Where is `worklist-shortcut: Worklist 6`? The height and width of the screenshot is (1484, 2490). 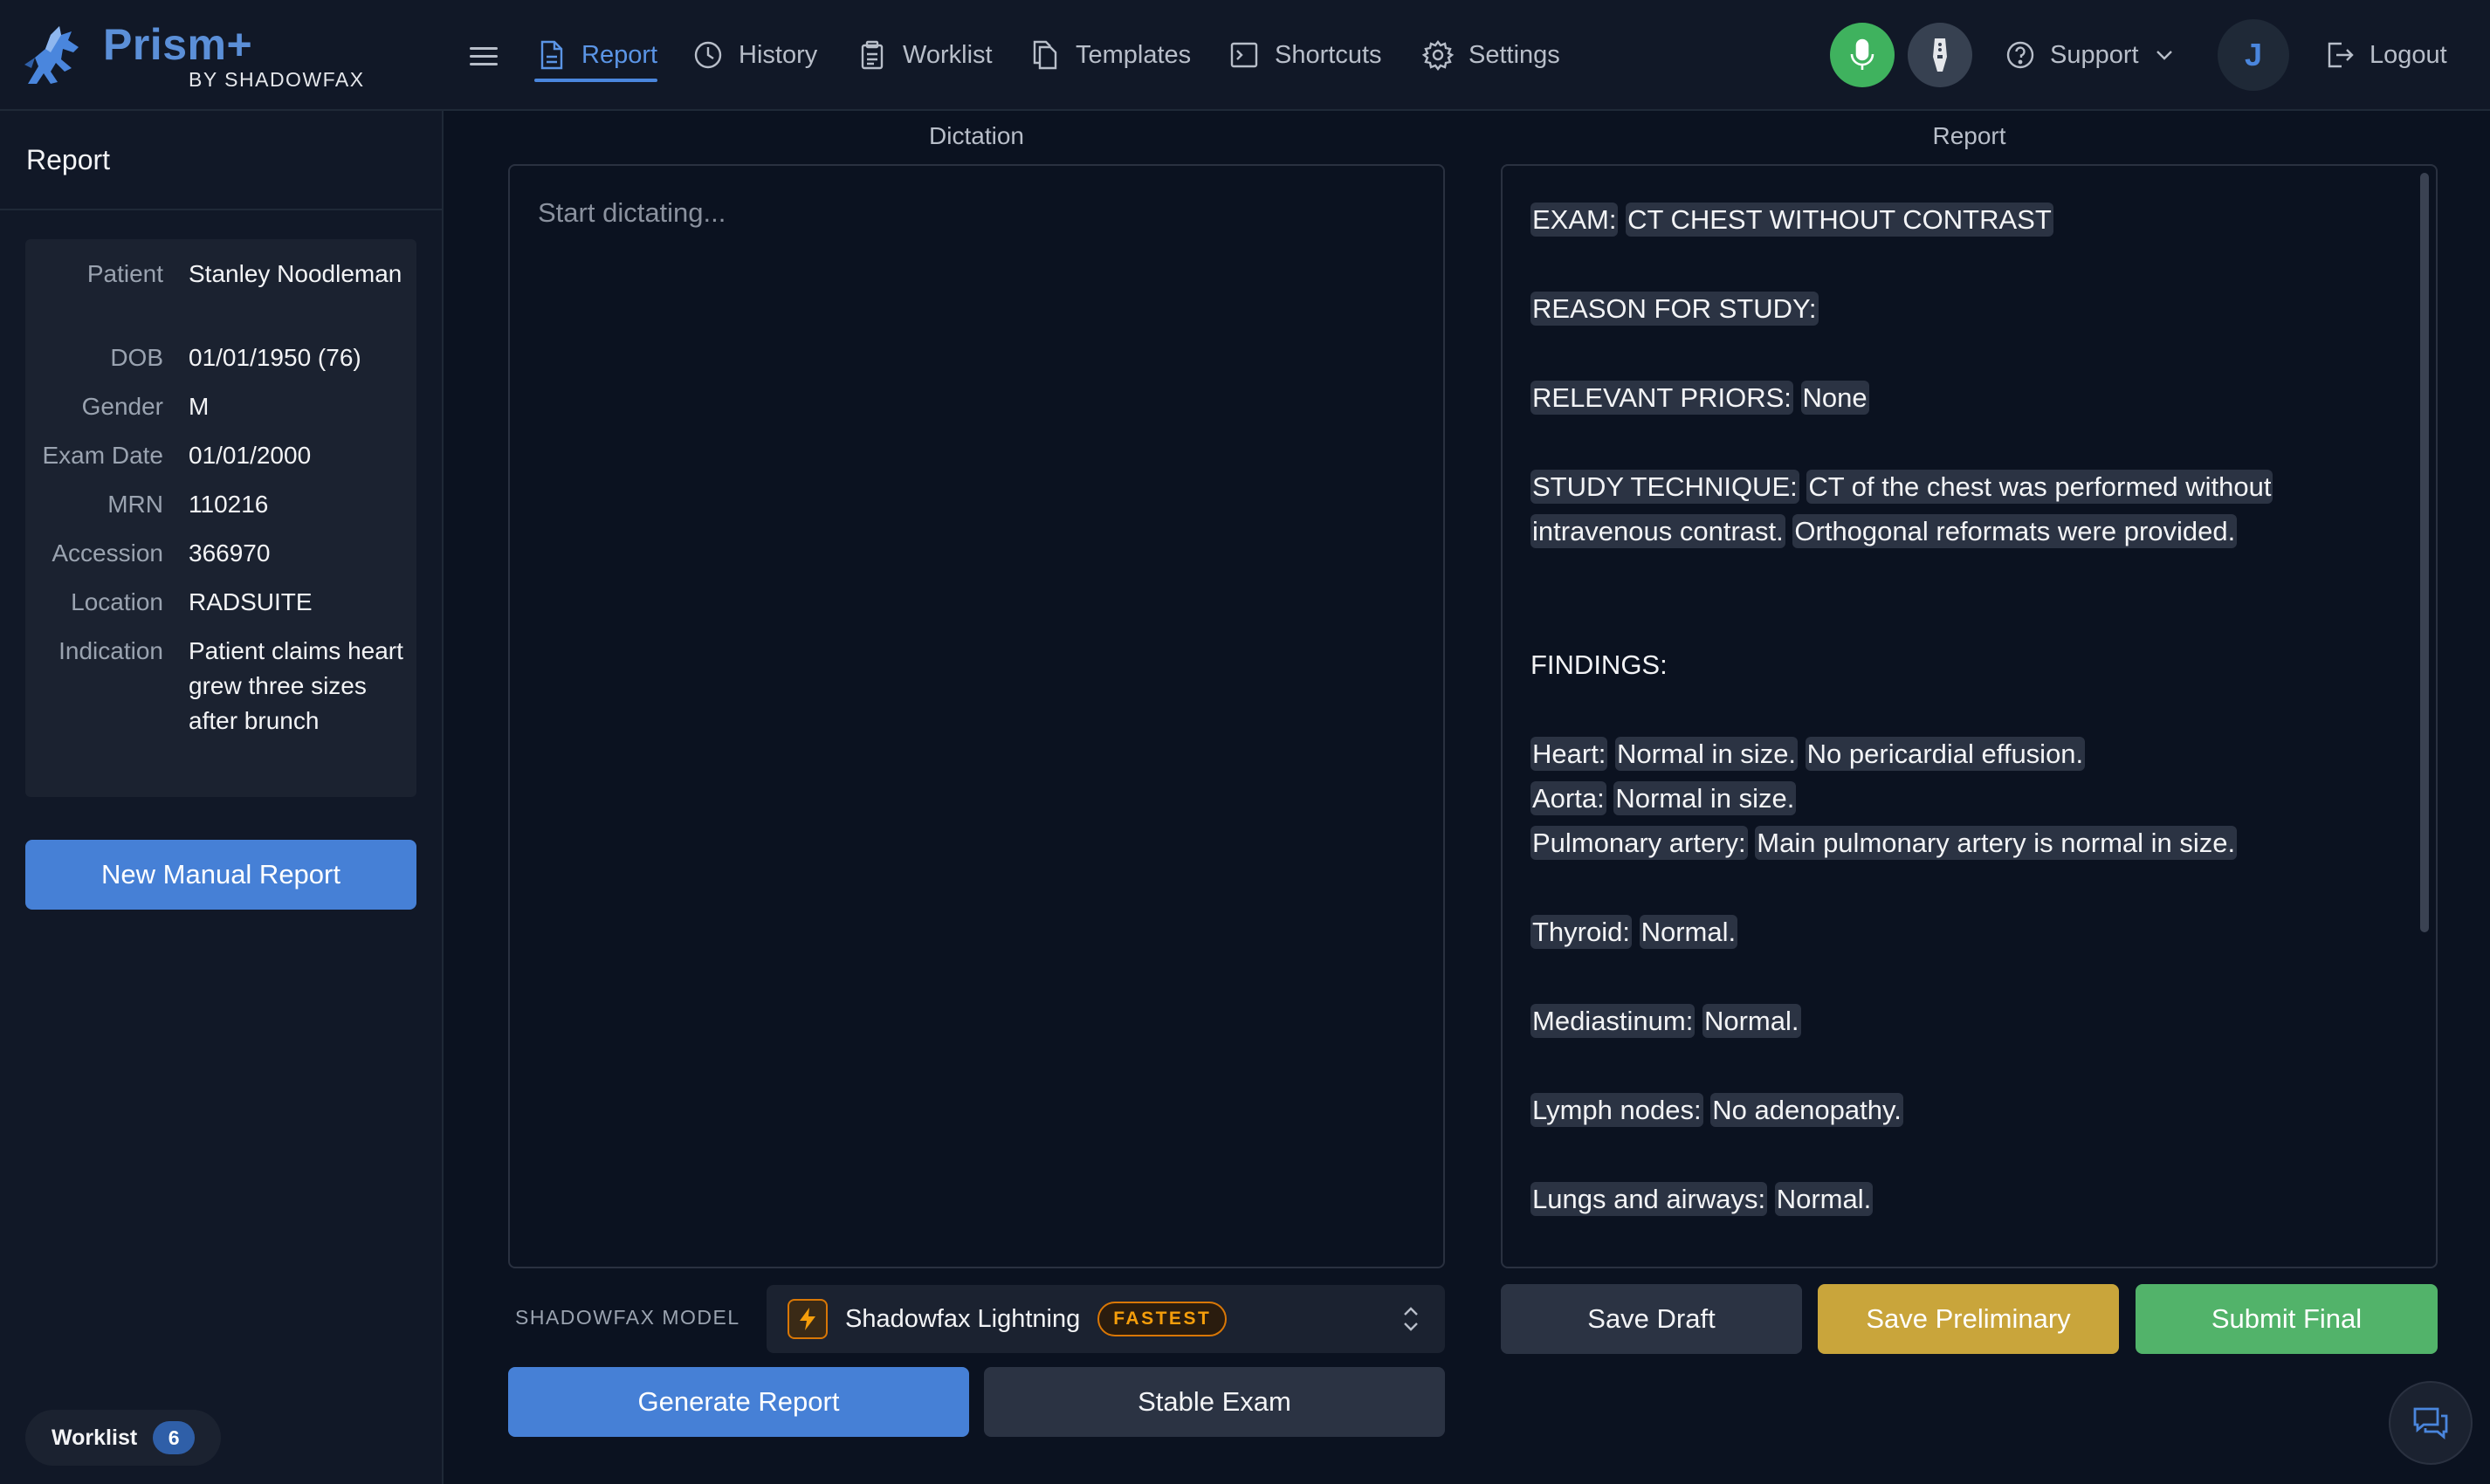 worklist-shortcut: Worklist 6 is located at coordinates (123, 1438).